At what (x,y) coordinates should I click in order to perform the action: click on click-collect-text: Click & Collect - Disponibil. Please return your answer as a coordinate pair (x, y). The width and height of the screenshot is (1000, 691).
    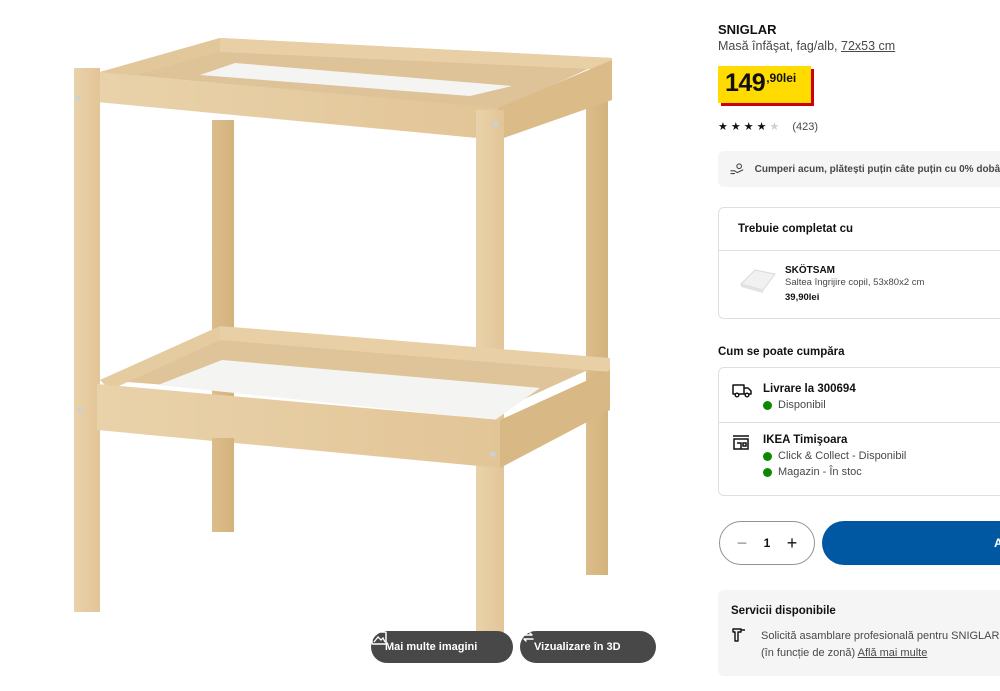
    Looking at the image, I should click on (842, 456).